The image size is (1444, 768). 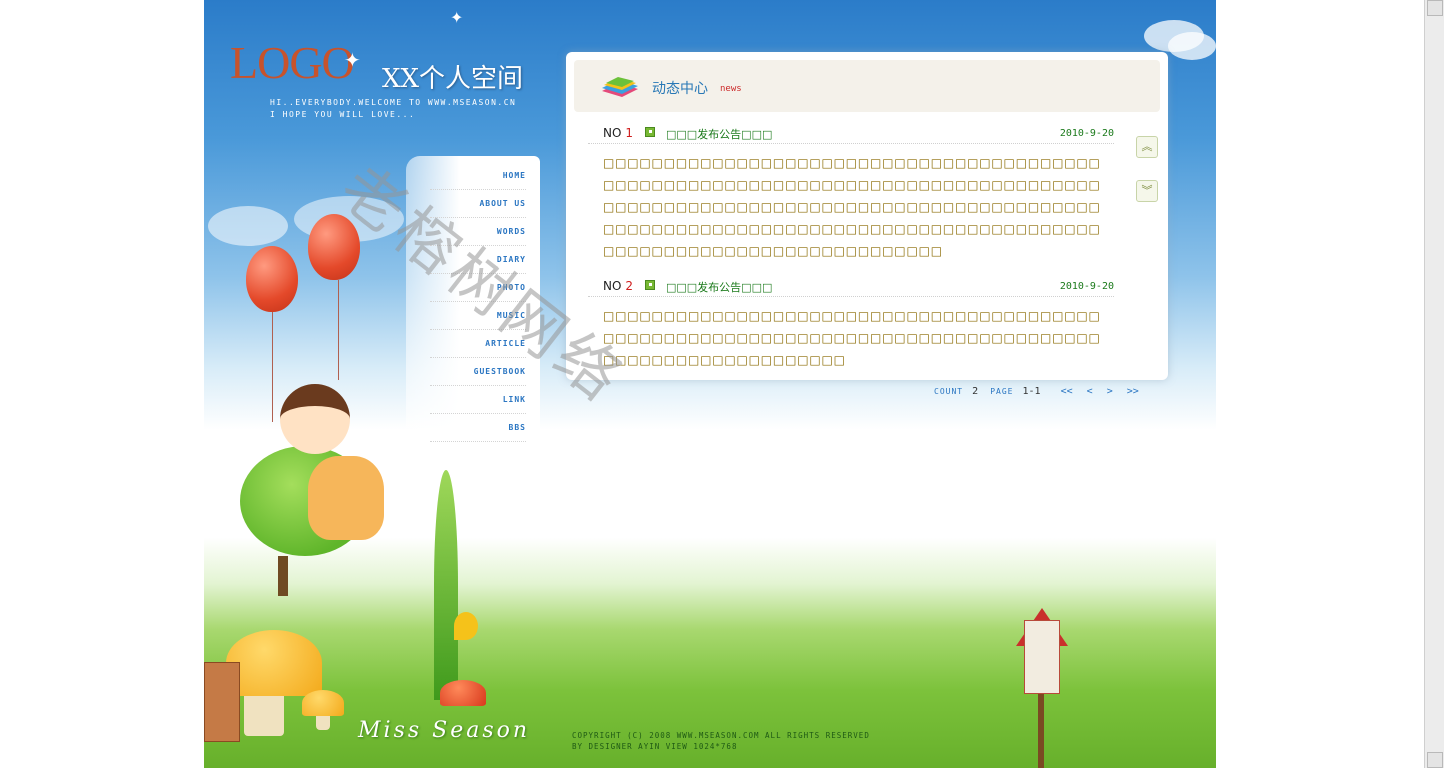 What do you see at coordinates (1147, 147) in the screenshot?
I see `double-chevron-up-icon: ︽` at bounding box center [1147, 147].